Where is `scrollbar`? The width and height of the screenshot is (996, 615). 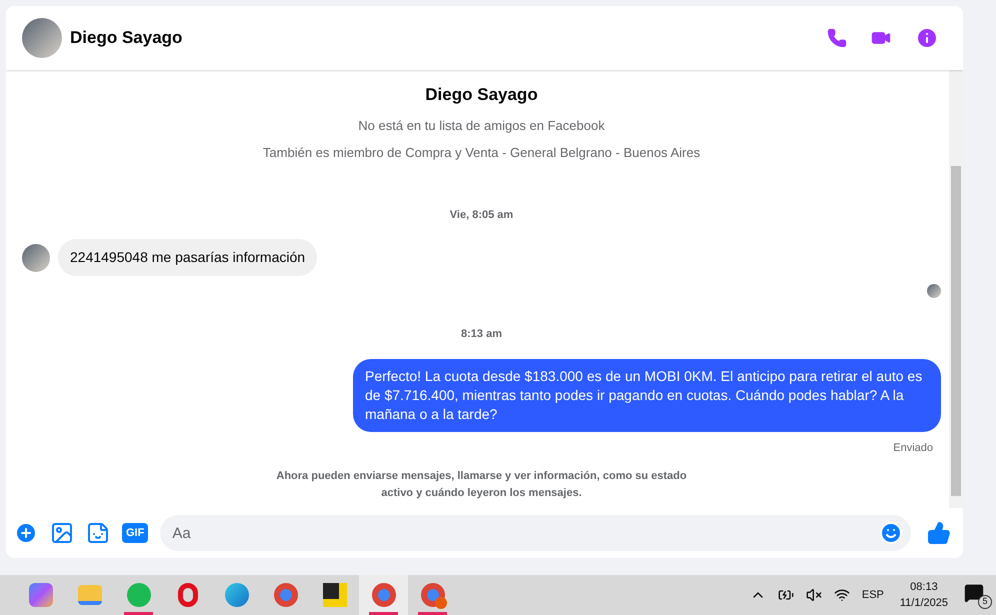
scrollbar is located at coordinates (956, 289).